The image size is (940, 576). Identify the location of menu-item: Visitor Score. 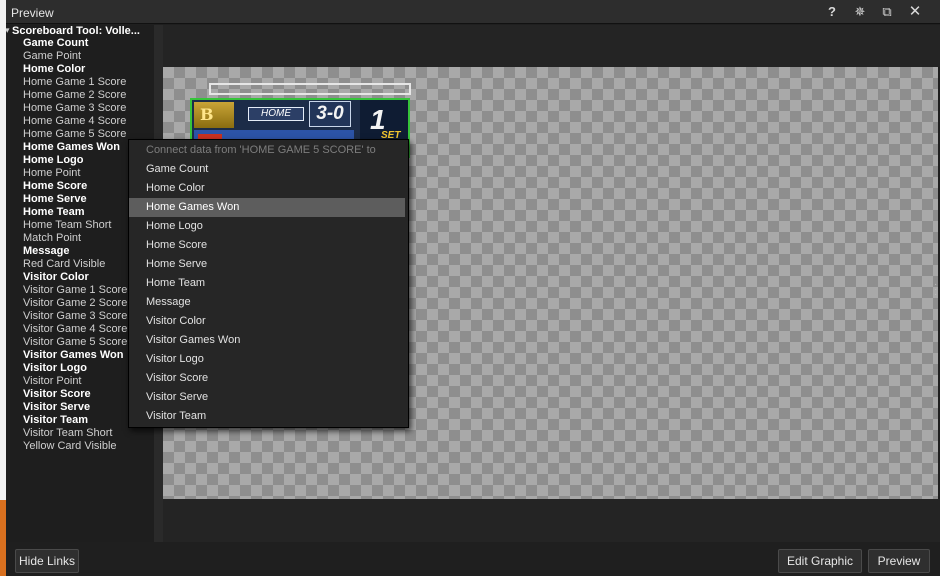
(268, 378).